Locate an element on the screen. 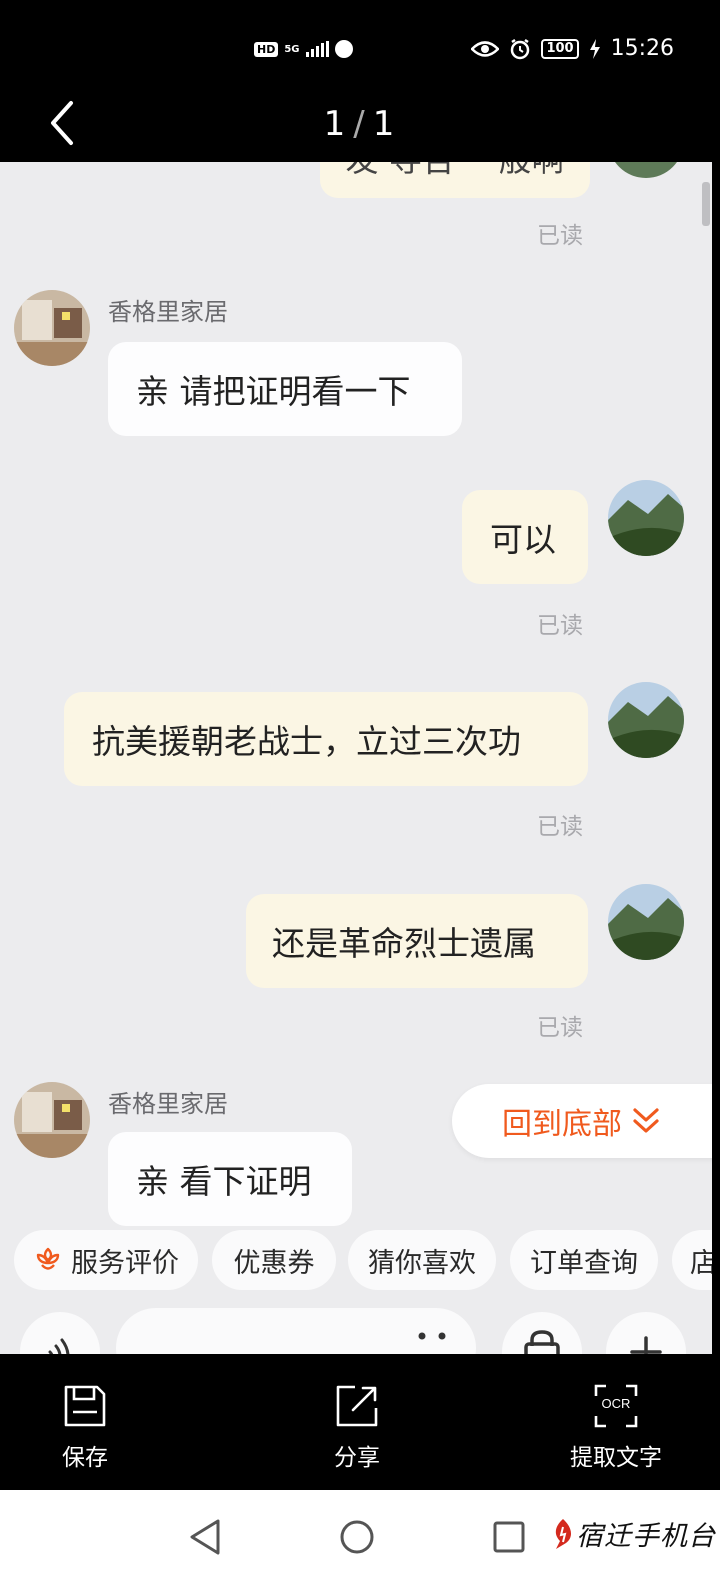 Image resolution: width=720 pixels, height=1584 pixels. voice-icon is located at coordinates (59, 1346).